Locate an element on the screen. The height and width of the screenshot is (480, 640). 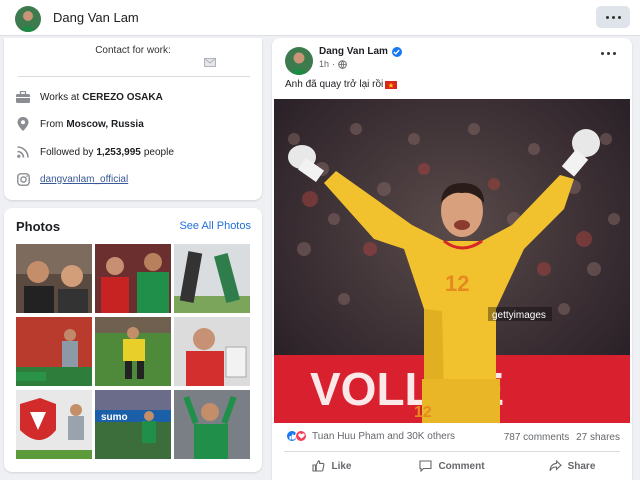
post-text: Anh đã quay trở lại rồi is located at coordinates (341, 84).